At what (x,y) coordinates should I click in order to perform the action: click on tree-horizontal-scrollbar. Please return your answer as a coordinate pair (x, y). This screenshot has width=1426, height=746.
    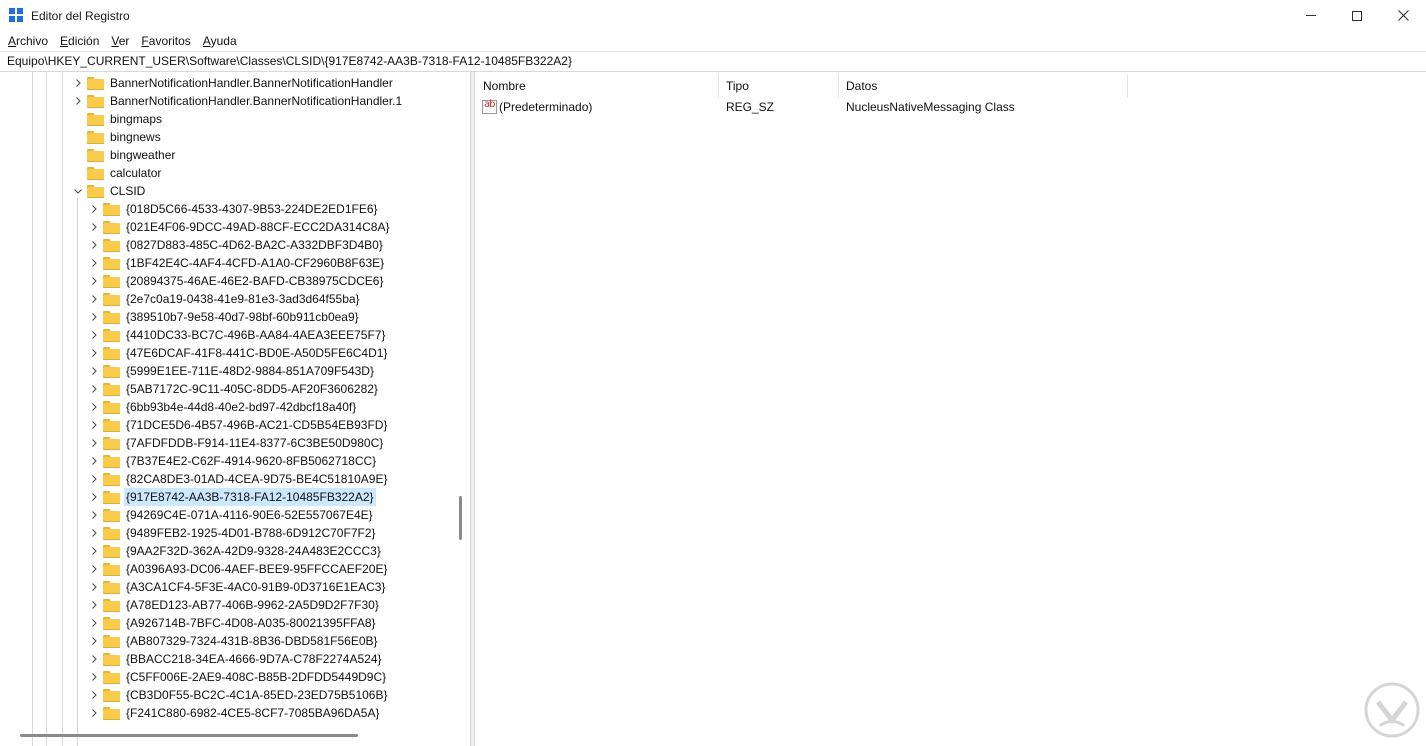
    Looking at the image, I should click on (189, 735).